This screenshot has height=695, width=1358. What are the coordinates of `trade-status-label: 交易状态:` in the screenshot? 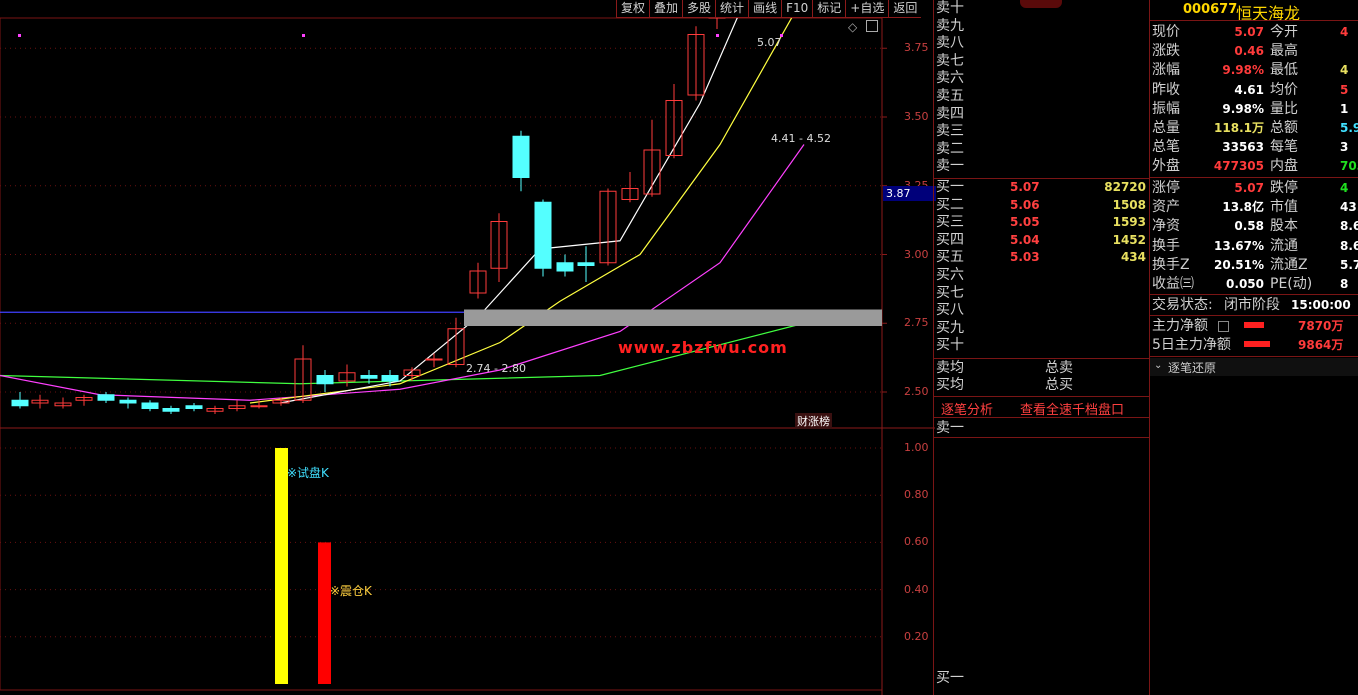 It's located at (1182, 305).